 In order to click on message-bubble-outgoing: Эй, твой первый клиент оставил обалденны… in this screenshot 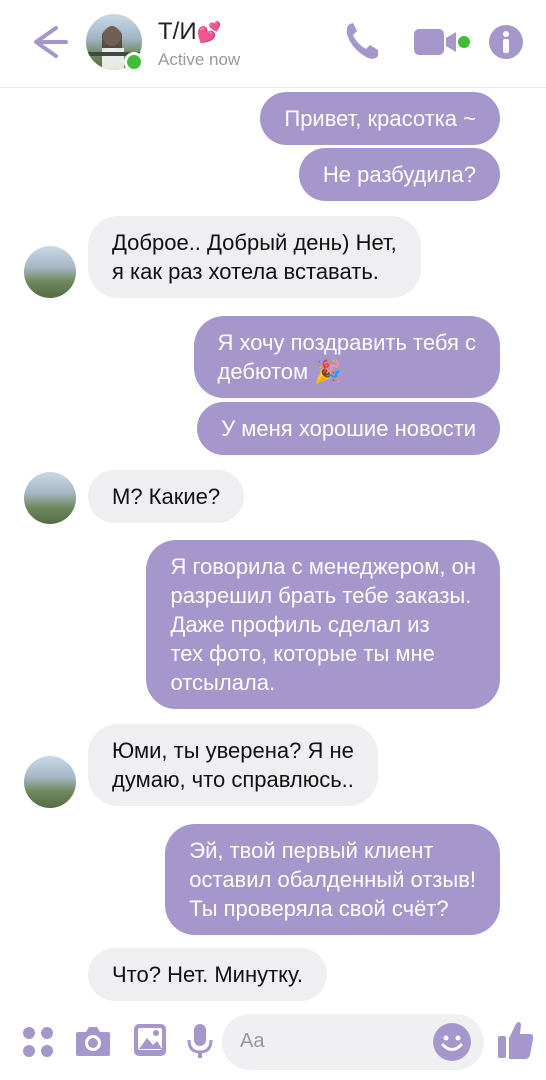, I will do `click(332, 879)`.